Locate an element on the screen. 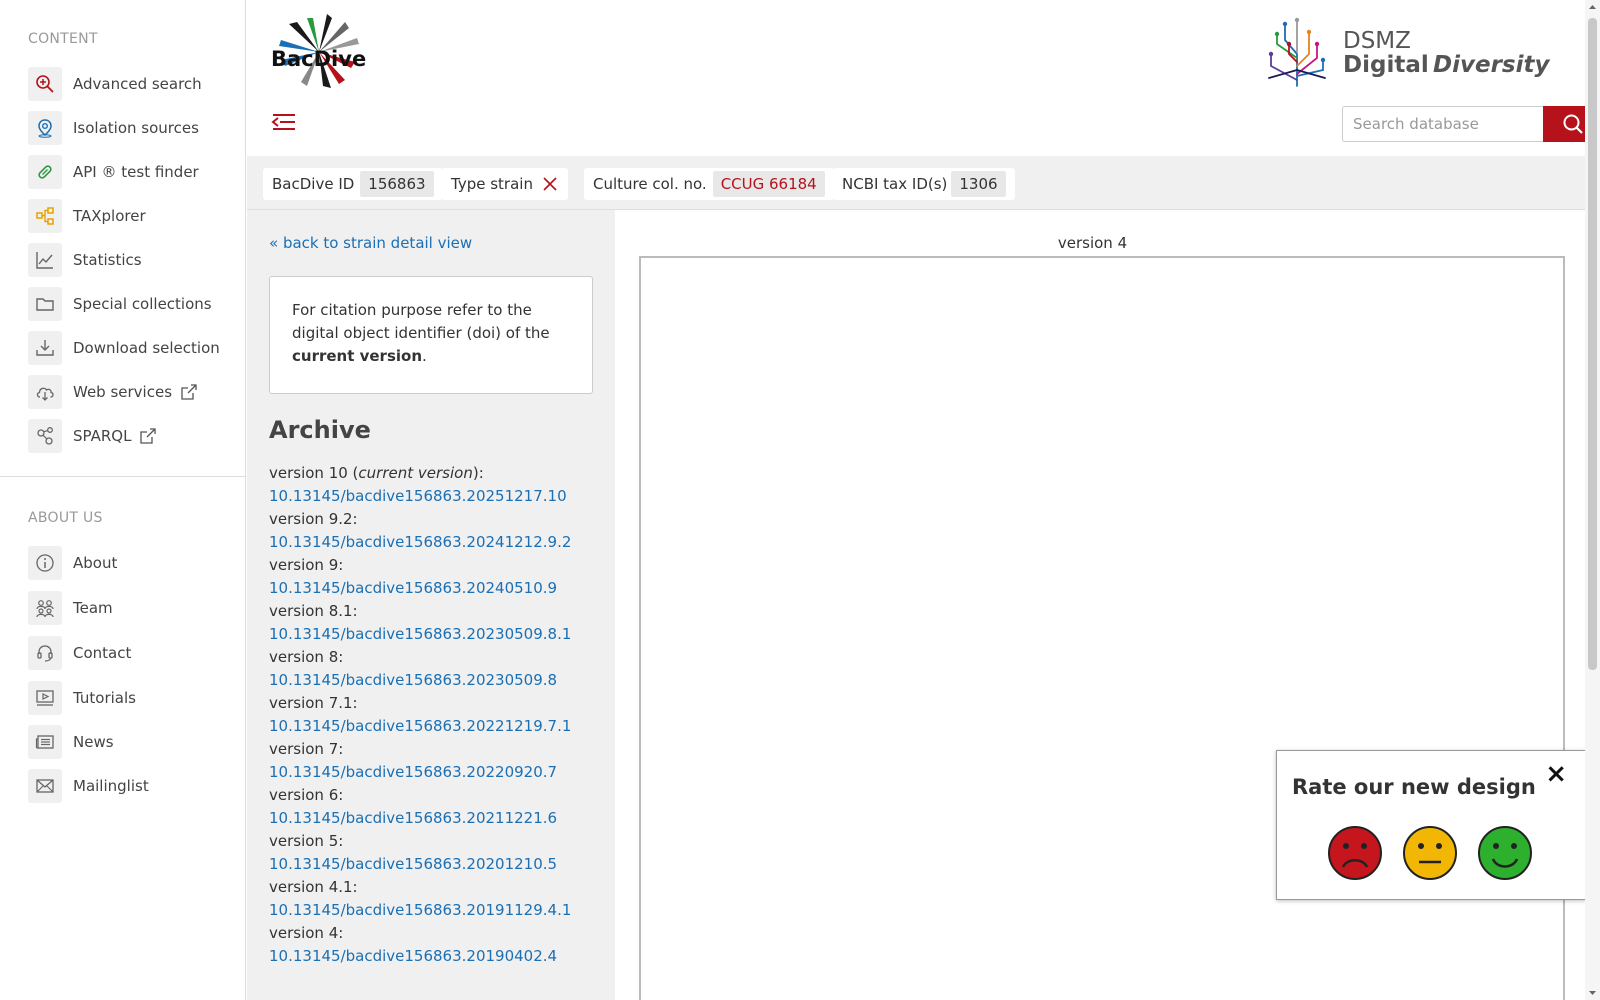 Image resolution: width=1600 pixels, height=1000 pixels. sidebar-item-label: Tutorials is located at coordinates (104, 698).